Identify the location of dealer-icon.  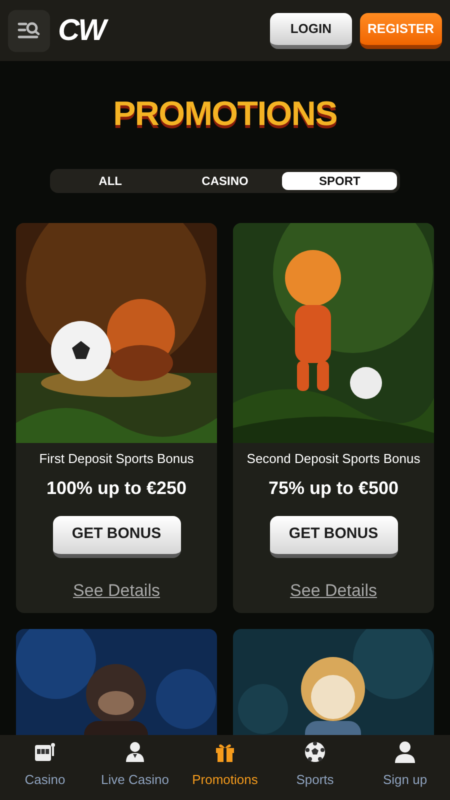
(135, 752).